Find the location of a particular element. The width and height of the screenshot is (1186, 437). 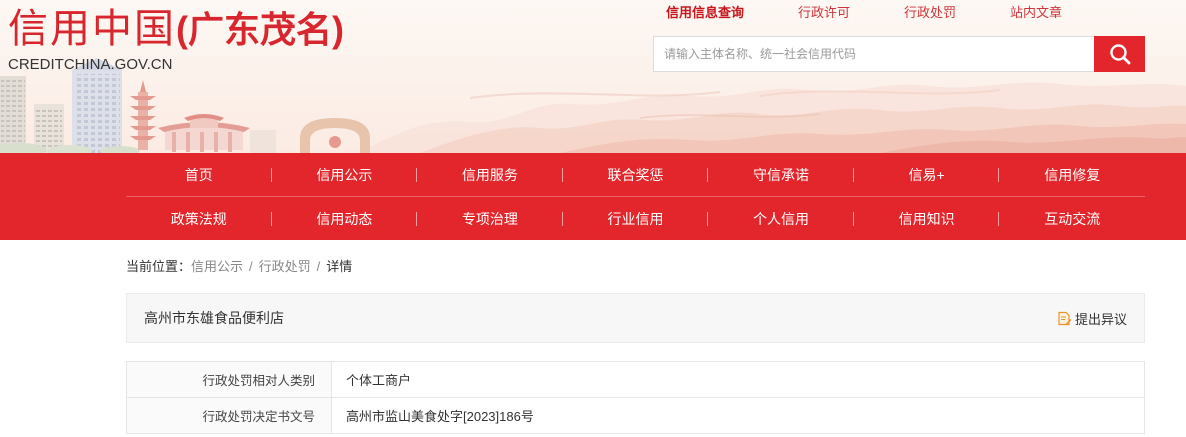

document-edit-icon is located at coordinates (1064, 318).